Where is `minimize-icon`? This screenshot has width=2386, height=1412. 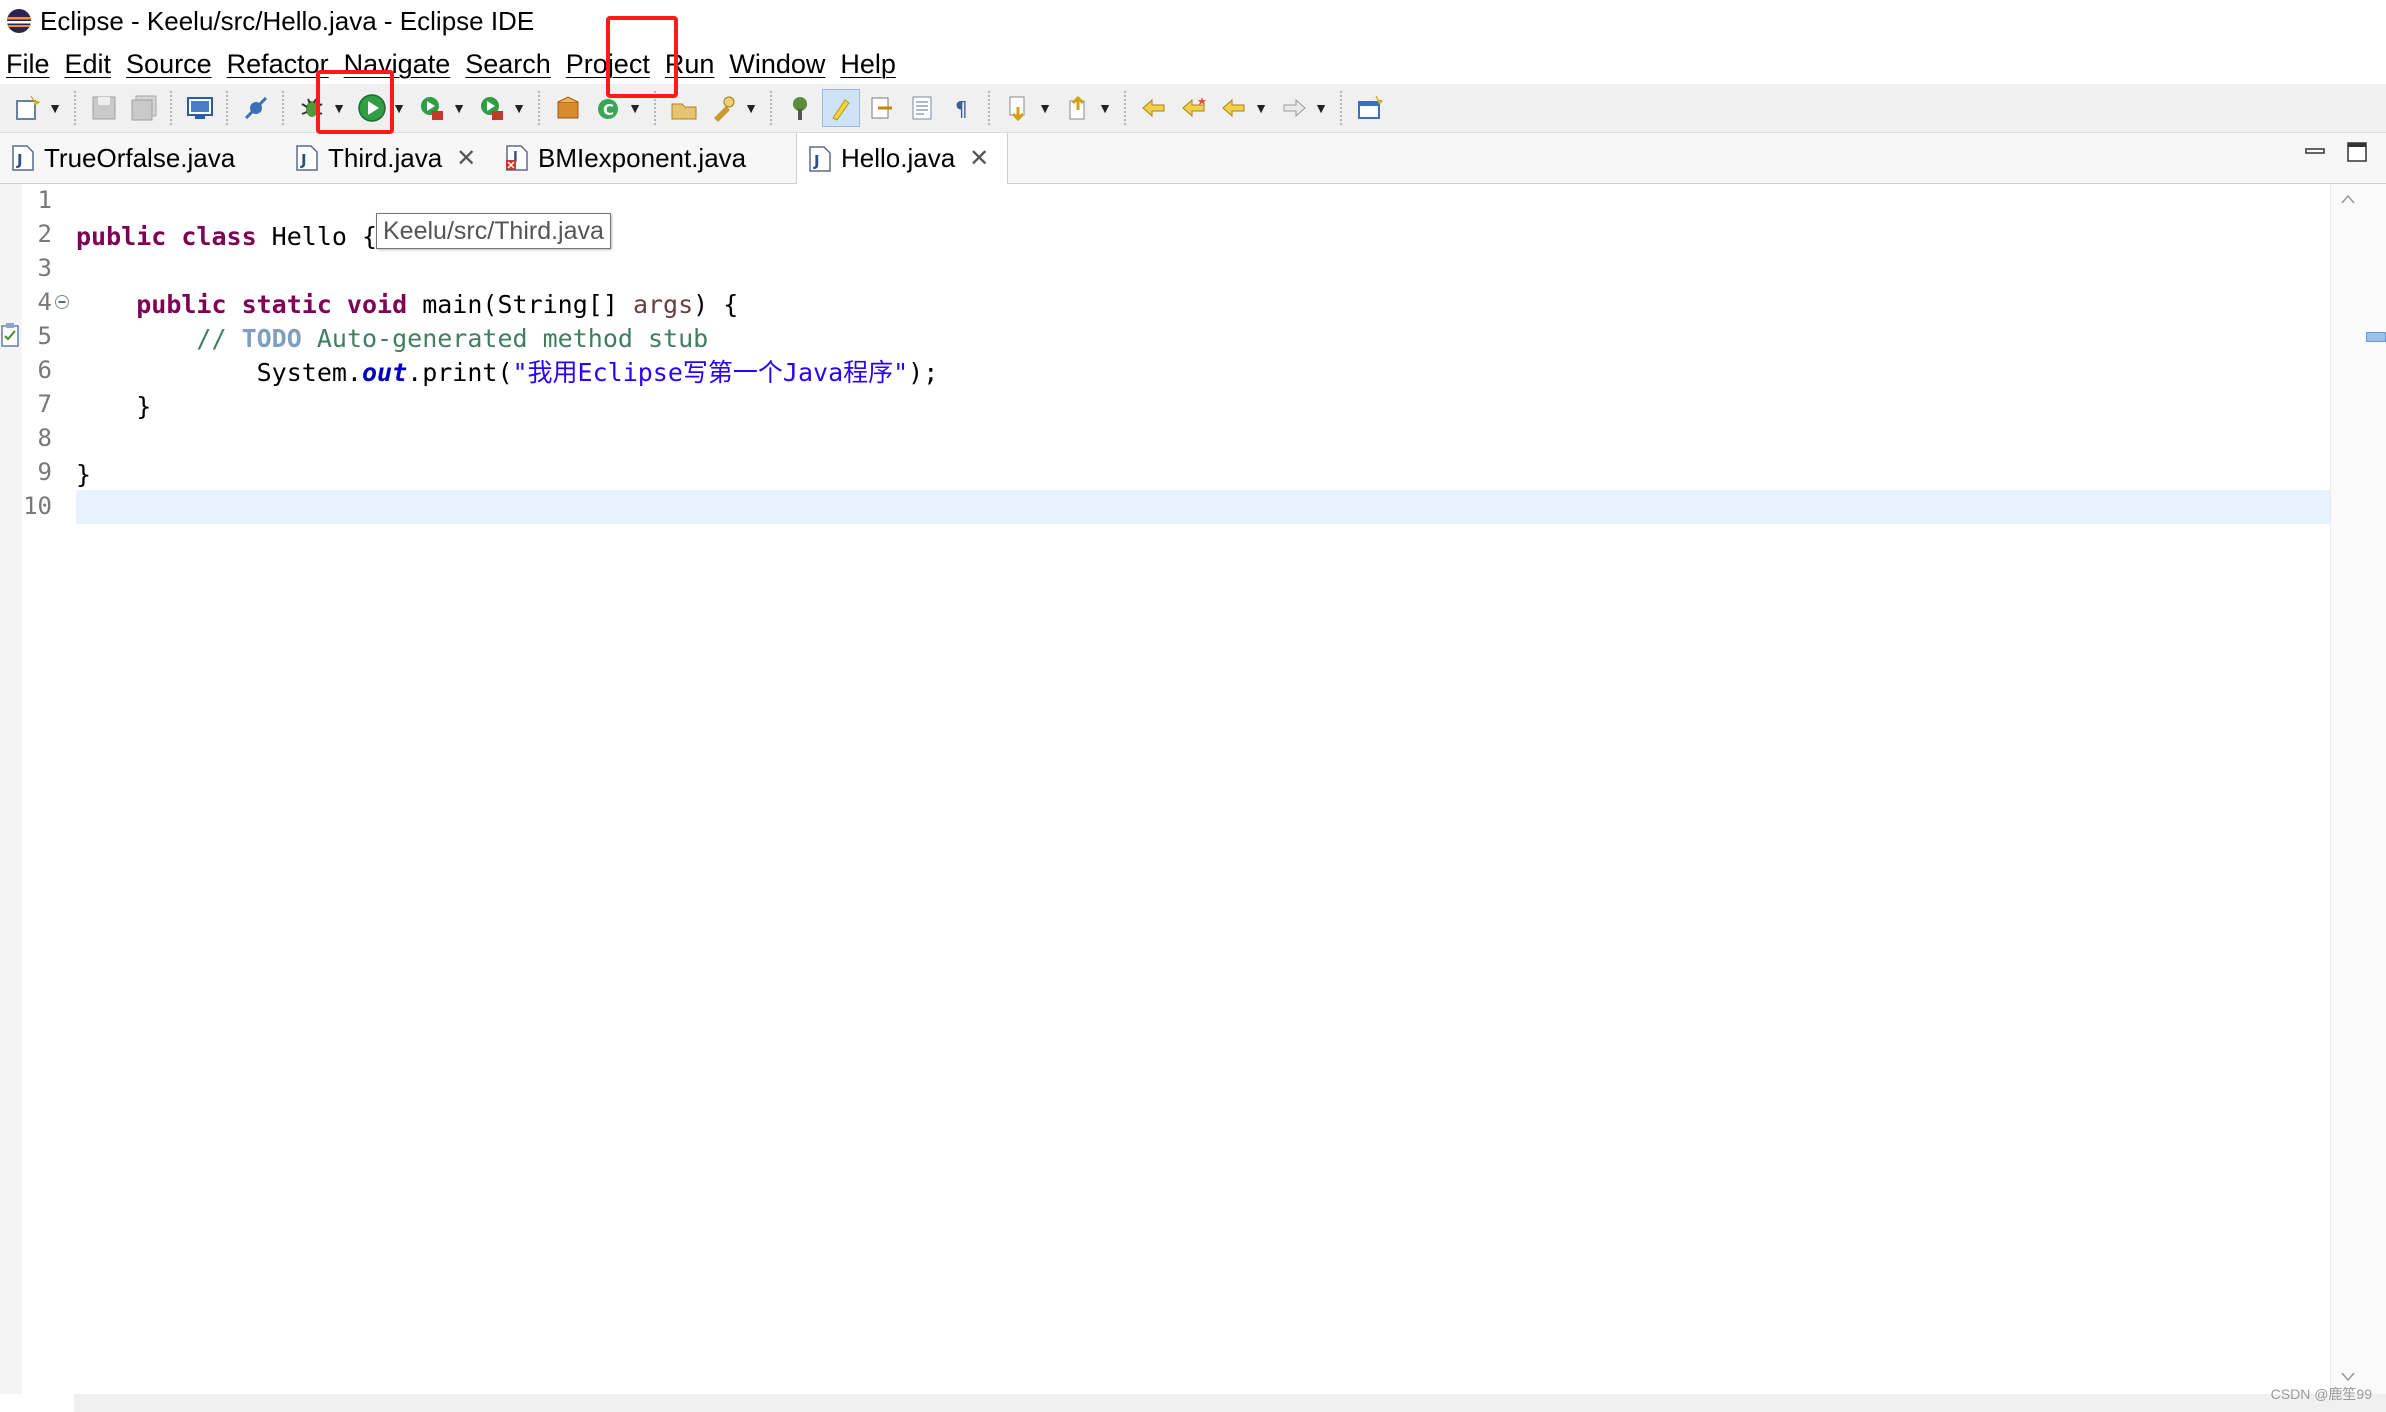 minimize-icon is located at coordinates (2315, 152).